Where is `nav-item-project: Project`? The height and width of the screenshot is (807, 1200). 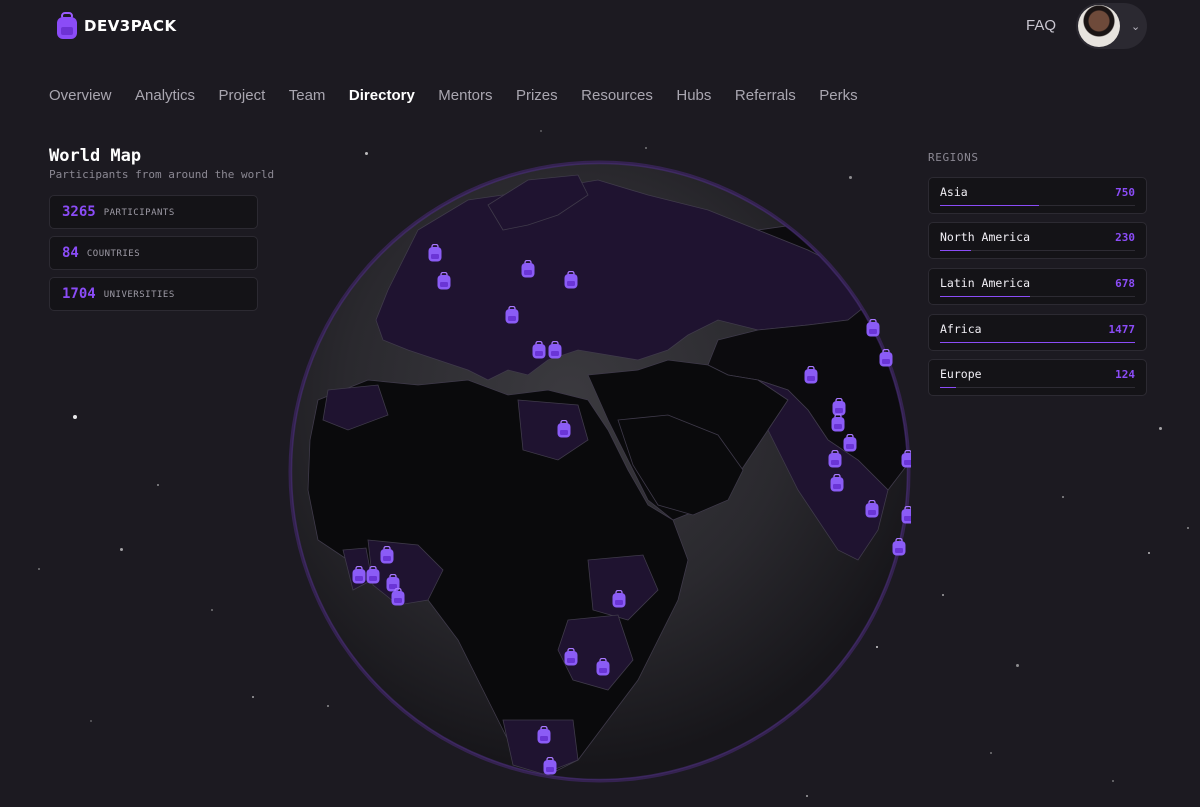
nav-item-project: Project is located at coordinates (242, 95).